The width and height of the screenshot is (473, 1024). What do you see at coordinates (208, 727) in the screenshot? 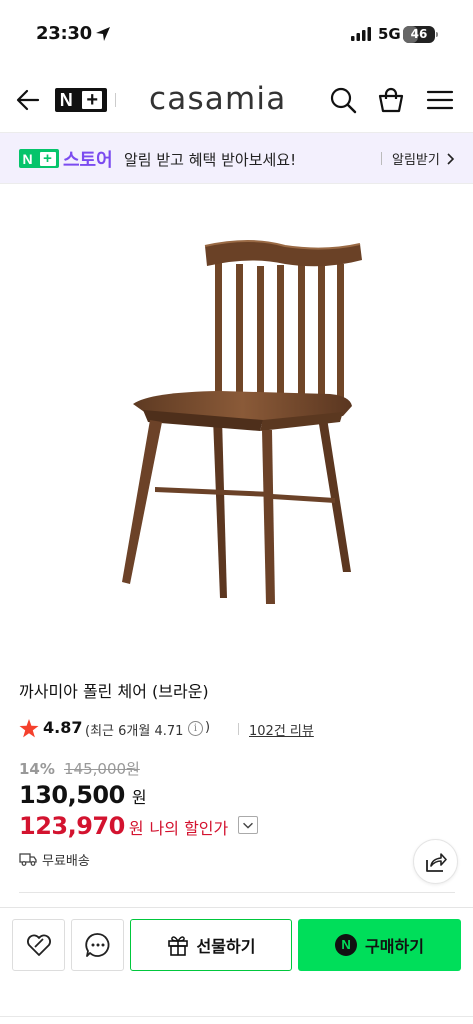
I see `recent-rating-close: )` at bounding box center [208, 727].